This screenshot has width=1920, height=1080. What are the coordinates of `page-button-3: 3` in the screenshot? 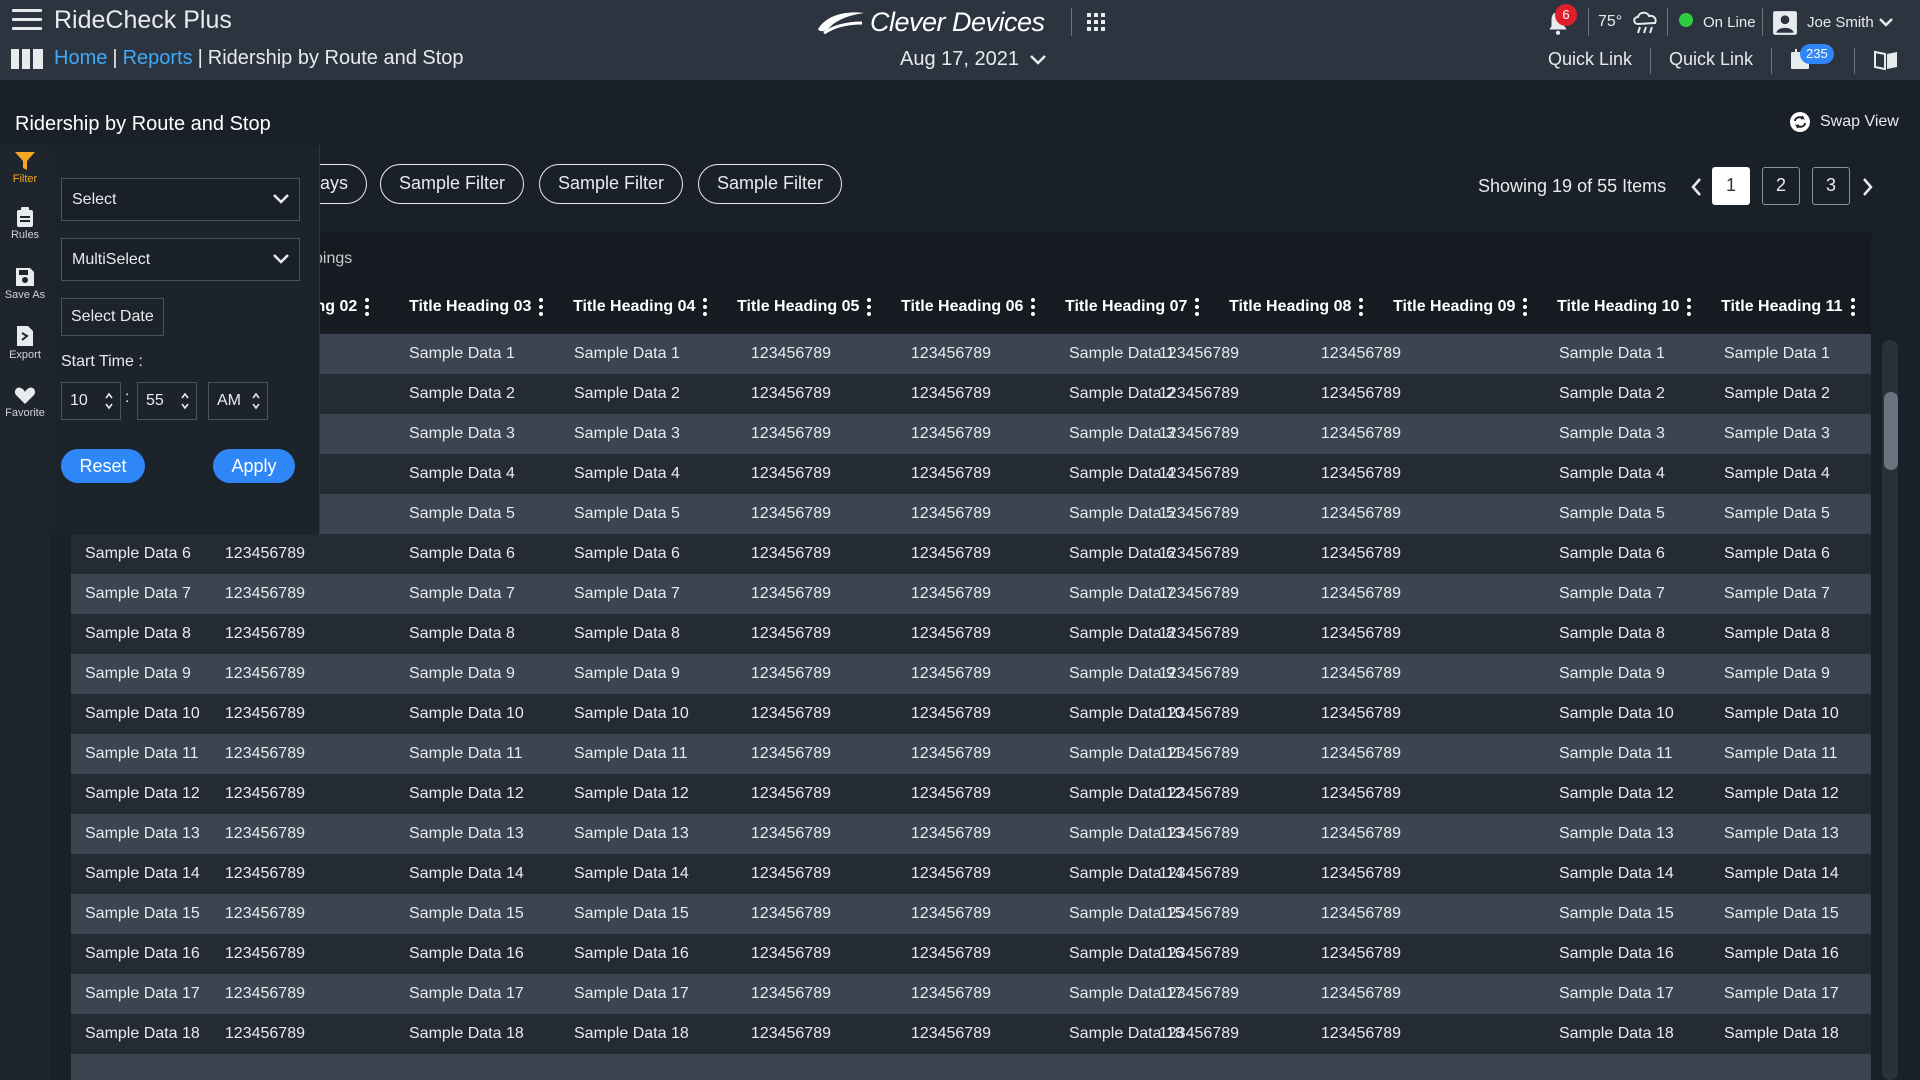 It's located at (1831, 186).